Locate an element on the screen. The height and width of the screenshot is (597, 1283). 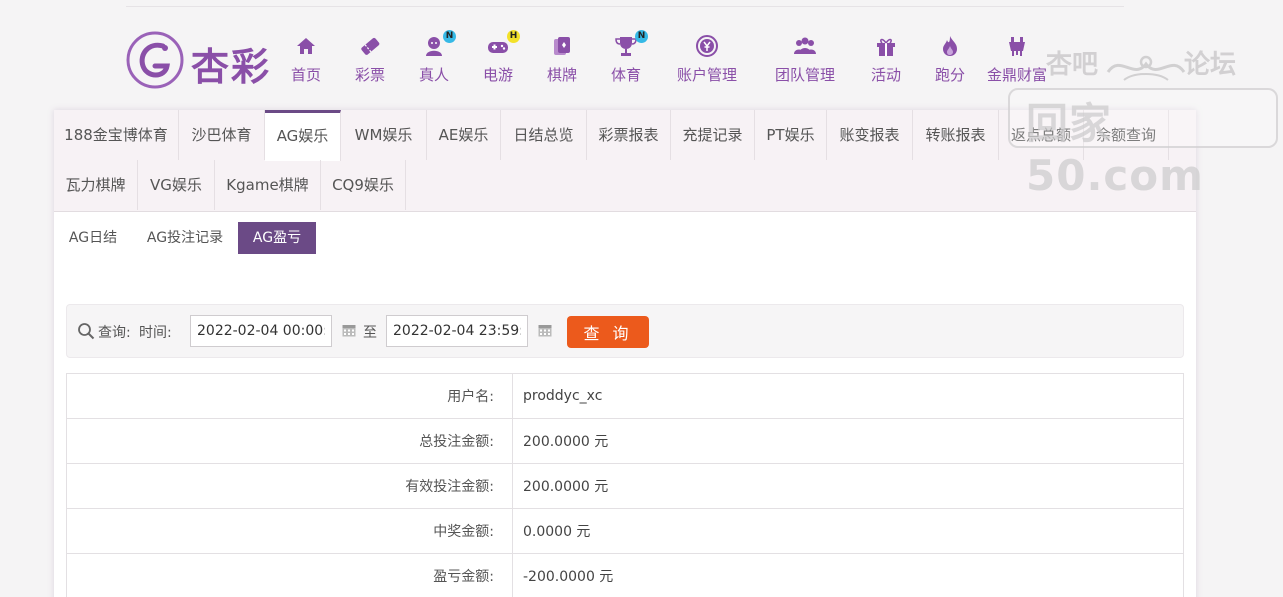
to-label: 至 is located at coordinates (370, 333).